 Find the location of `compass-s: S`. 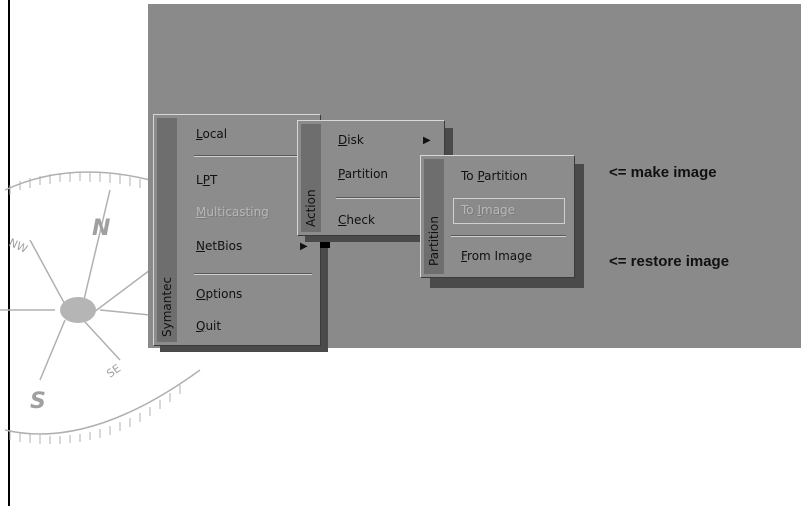

compass-s: S is located at coordinates (38, 401).